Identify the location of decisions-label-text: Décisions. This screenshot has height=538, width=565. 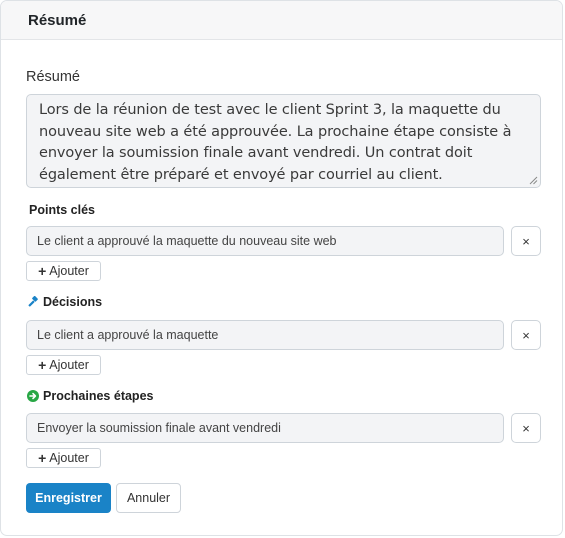
(73, 302).